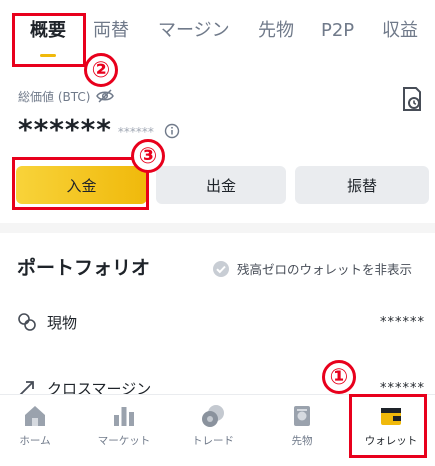  What do you see at coordinates (194, 31) in the screenshot?
I see `tab-margin: マージン` at bounding box center [194, 31].